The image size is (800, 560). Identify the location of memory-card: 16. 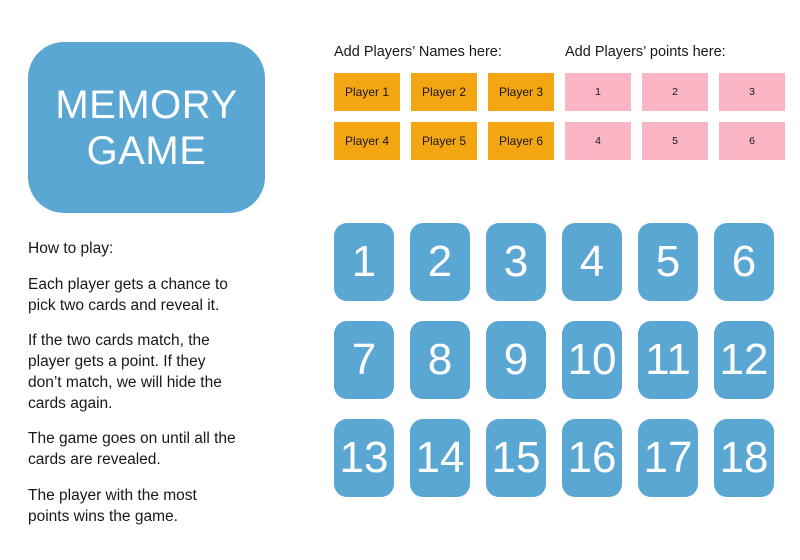
(592, 458).